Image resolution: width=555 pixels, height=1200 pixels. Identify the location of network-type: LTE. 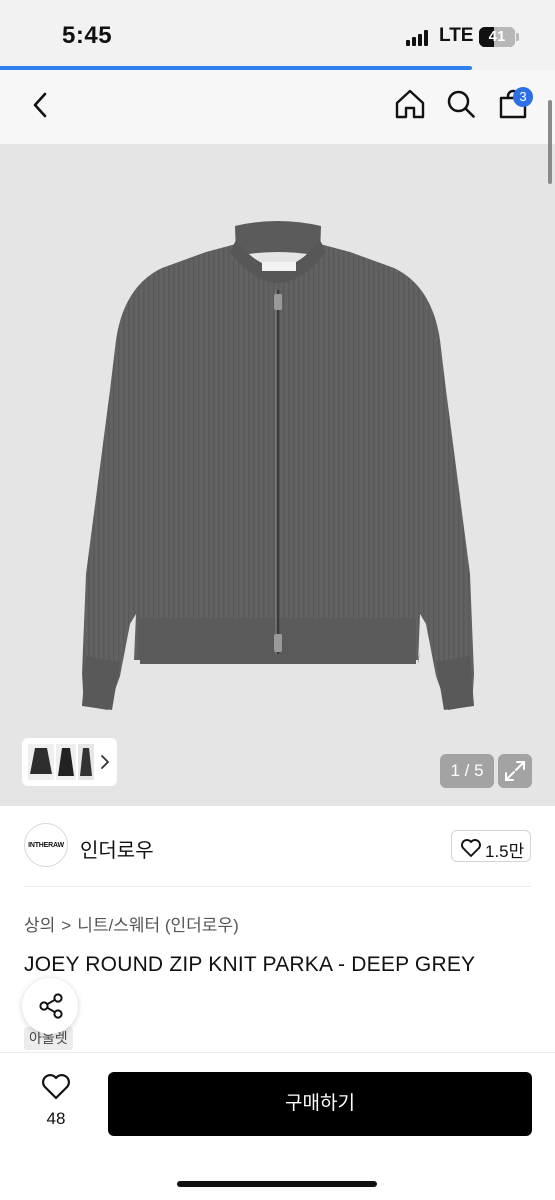
(456, 35).